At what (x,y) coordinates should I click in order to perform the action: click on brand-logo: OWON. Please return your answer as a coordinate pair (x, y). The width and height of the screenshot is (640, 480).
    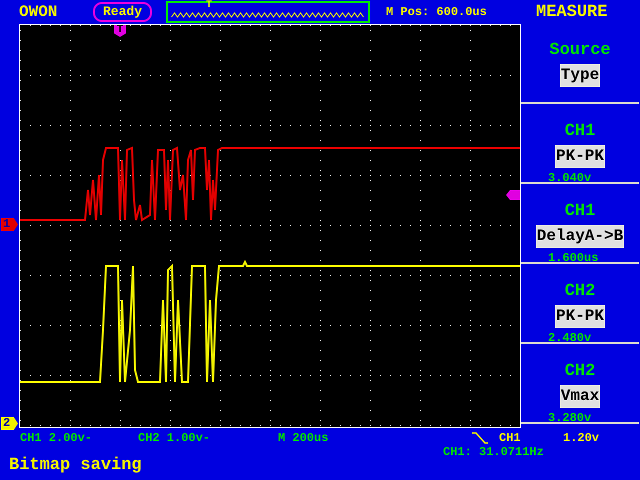
    Looking at the image, I should click on (38, 12).